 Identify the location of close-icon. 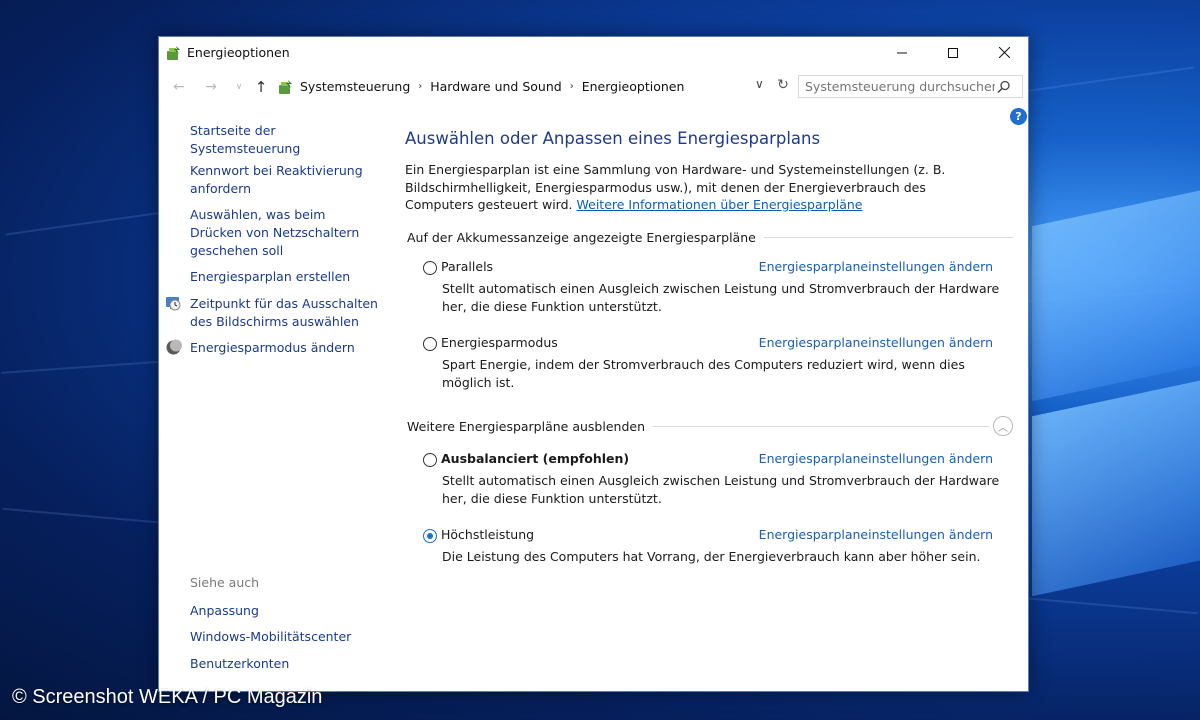
(1004, 52).